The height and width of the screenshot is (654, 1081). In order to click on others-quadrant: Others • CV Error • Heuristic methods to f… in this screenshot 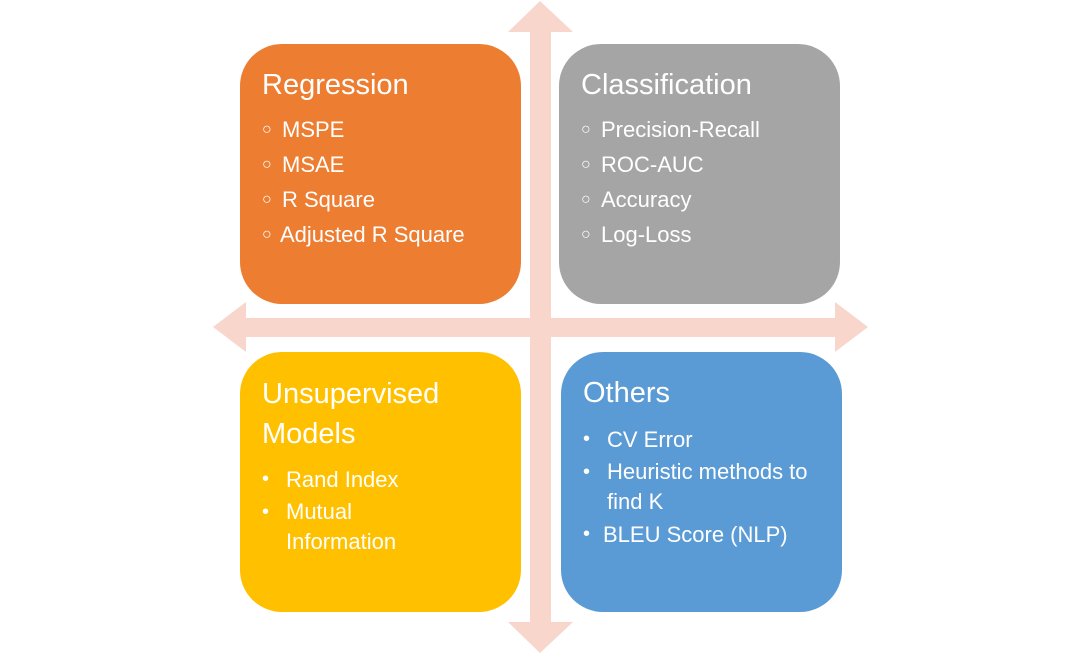, I will do `click(701, 482)`.